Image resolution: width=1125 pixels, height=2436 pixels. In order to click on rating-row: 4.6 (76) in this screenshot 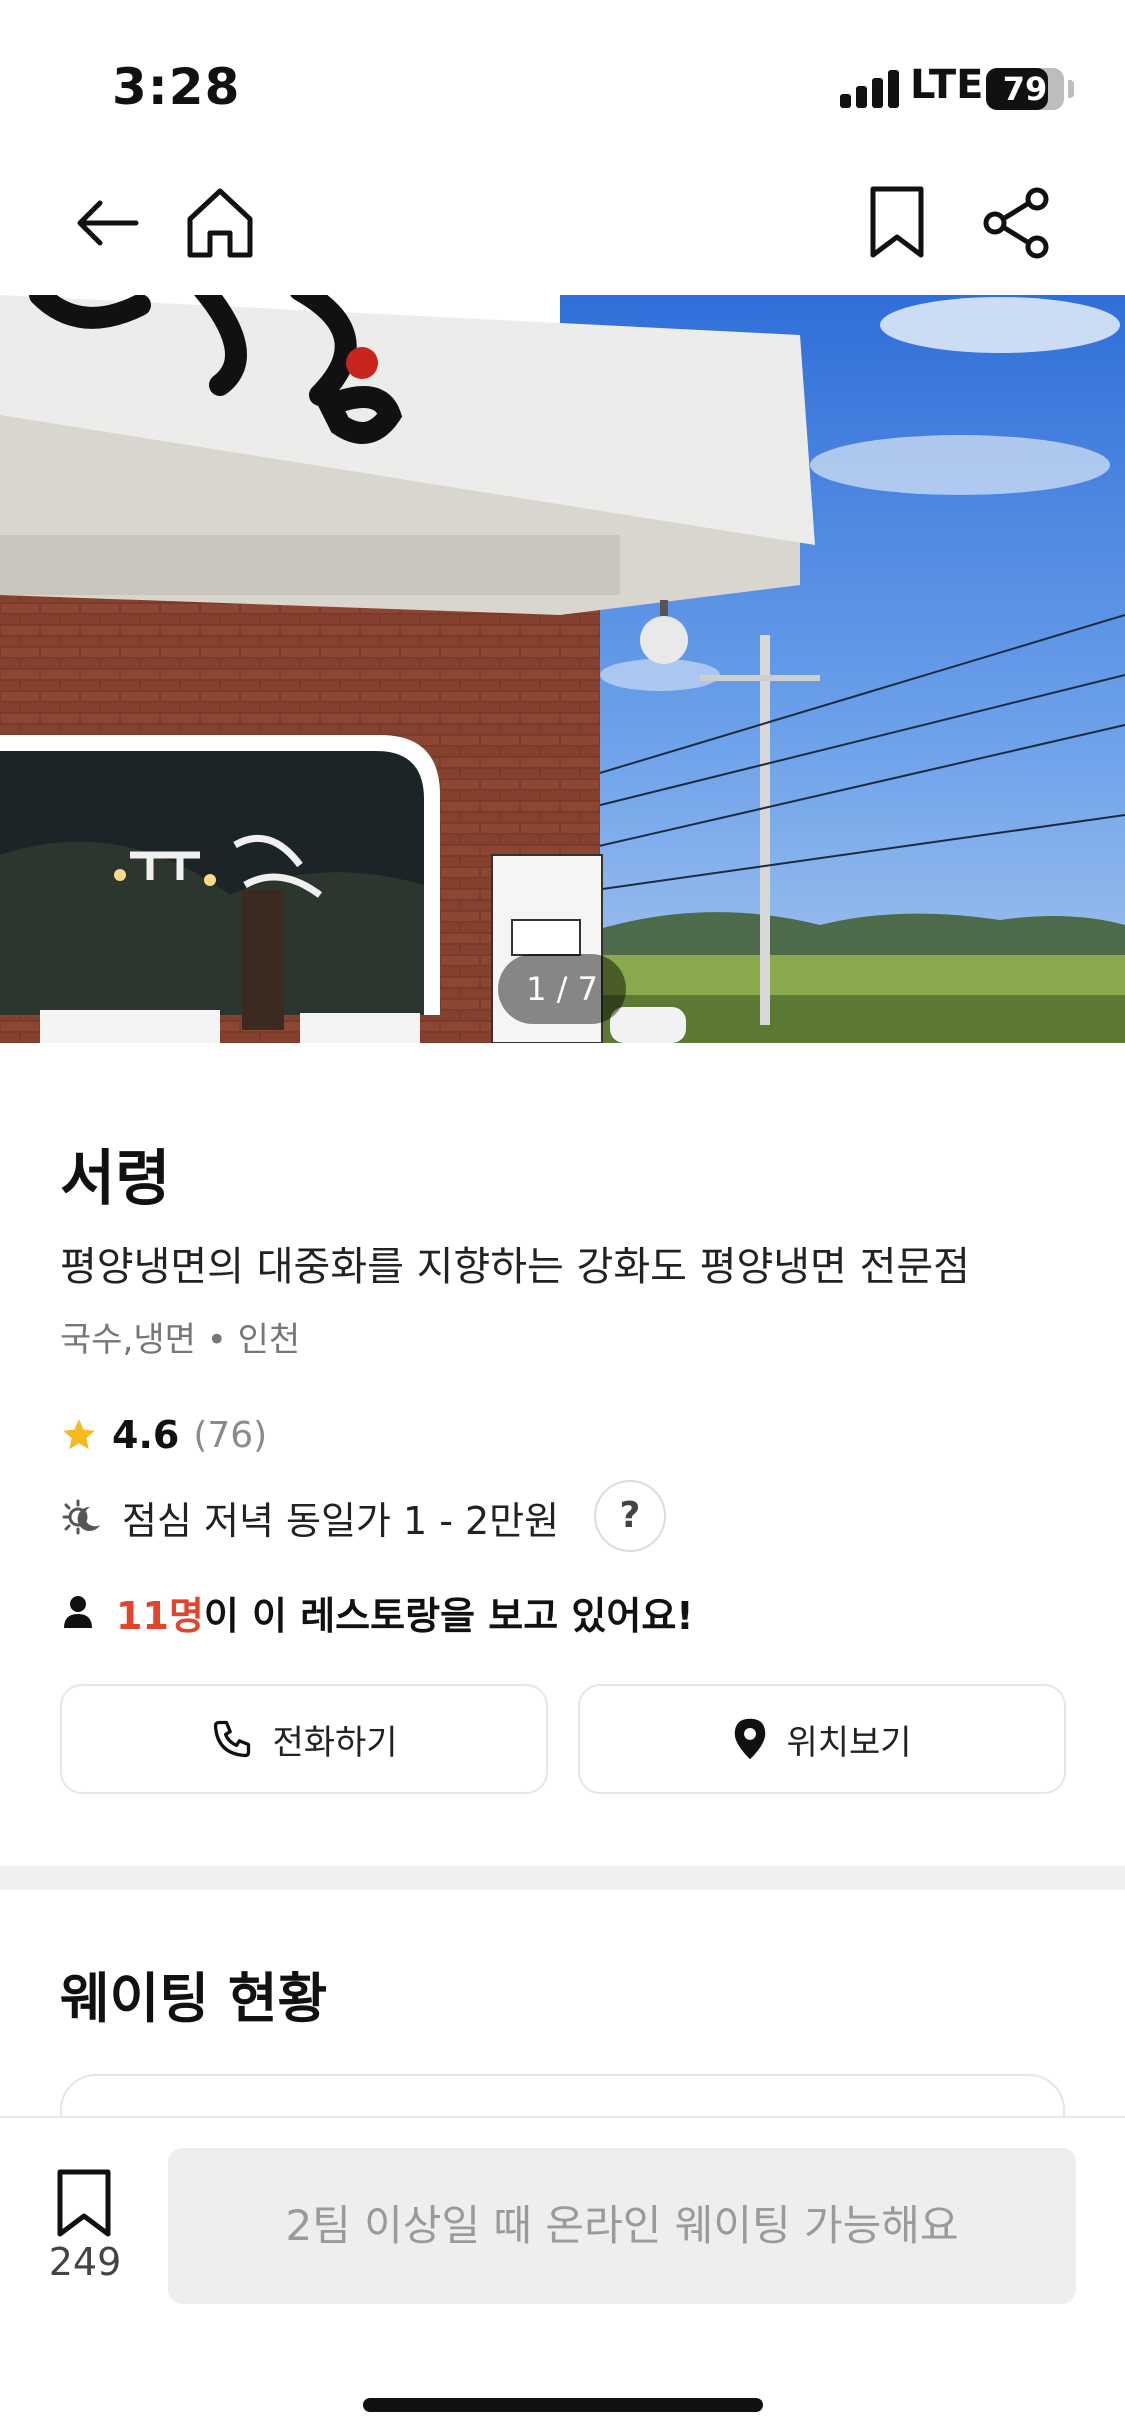, I will do `click(163, 1435)`.